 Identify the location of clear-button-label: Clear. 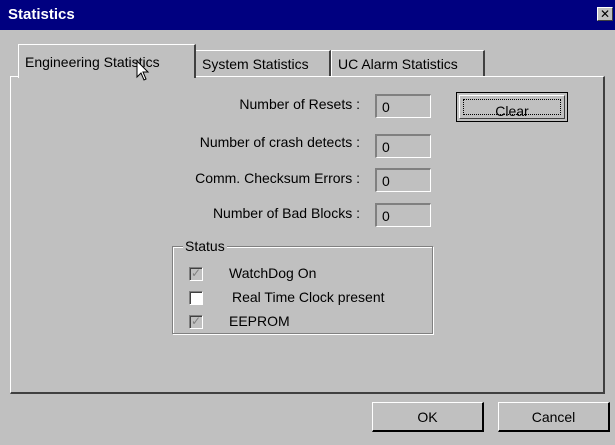
(512, 109).